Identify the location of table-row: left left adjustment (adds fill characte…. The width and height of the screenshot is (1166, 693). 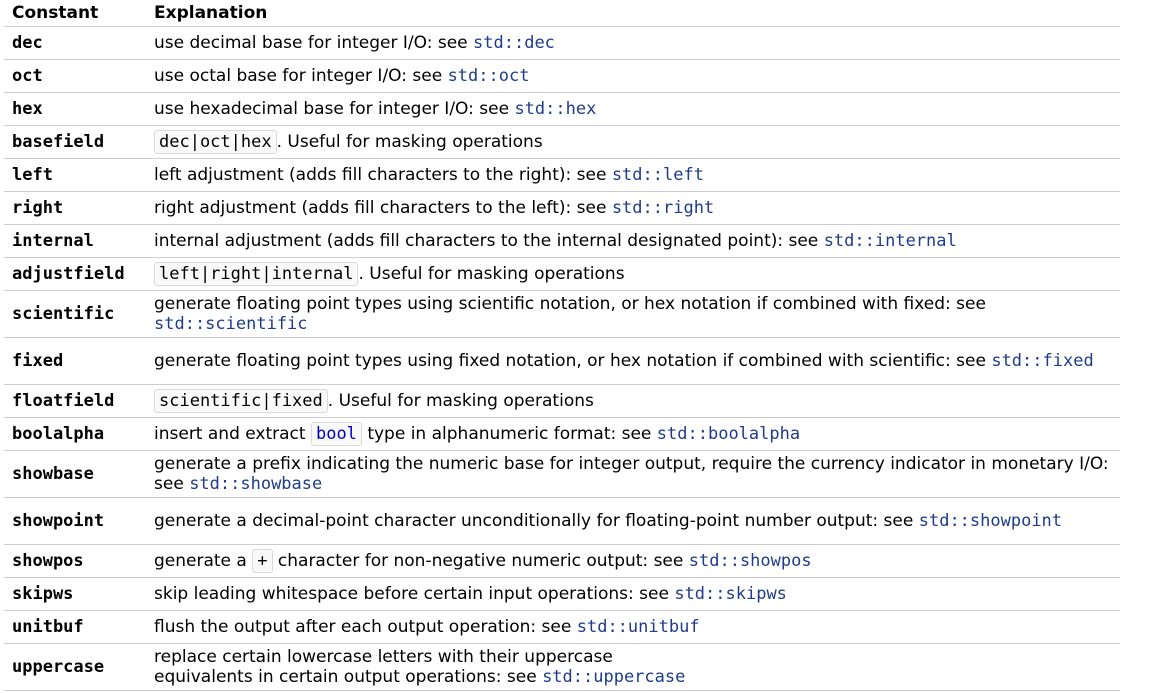
(562, 175).